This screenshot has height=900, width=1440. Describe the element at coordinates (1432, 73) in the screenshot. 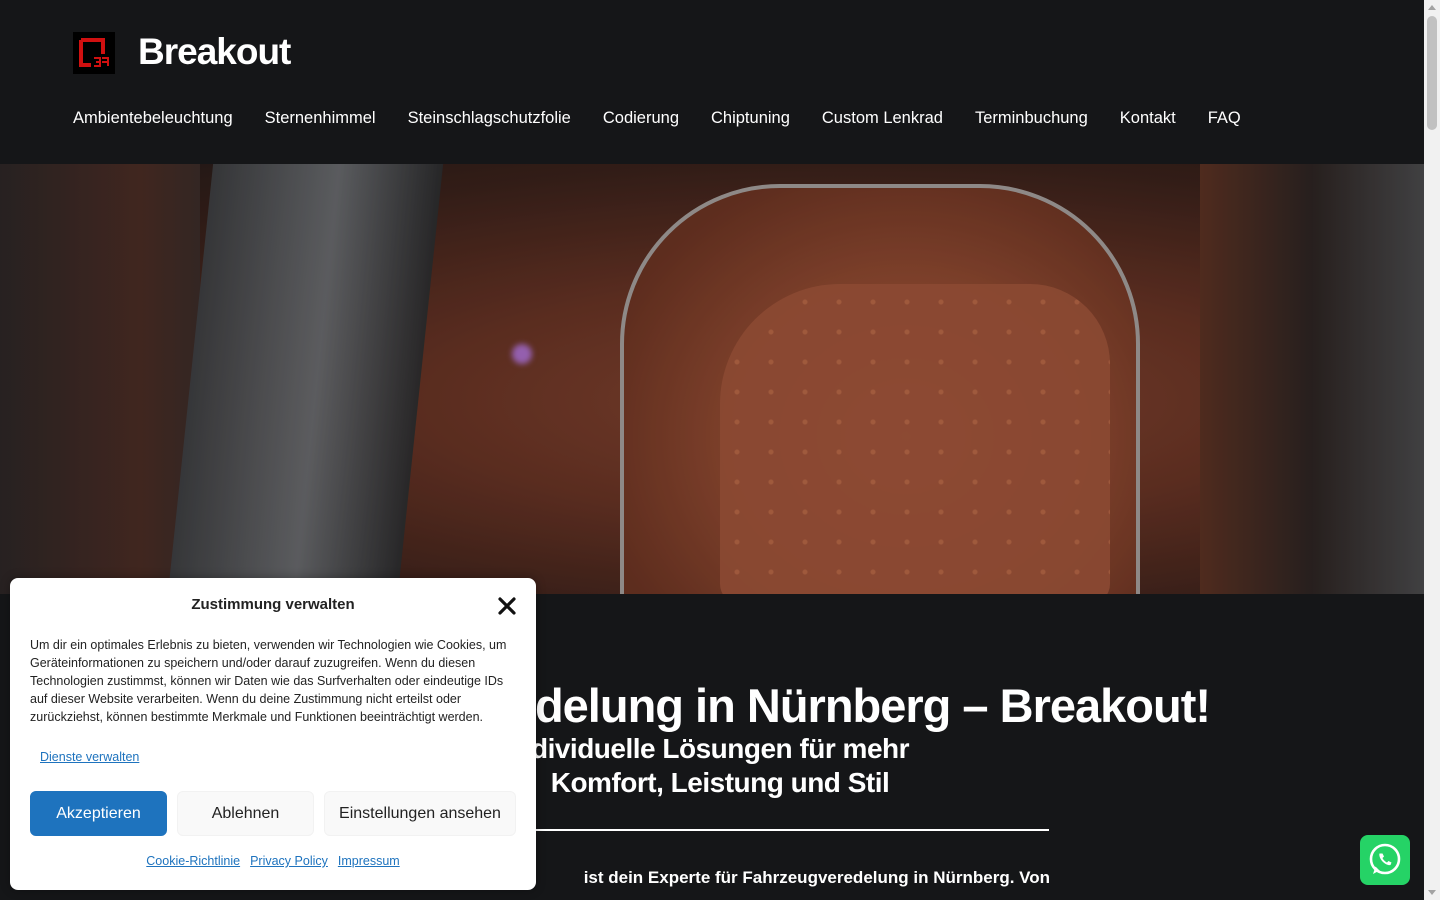

I see `scrollbar-thumb` at that location.